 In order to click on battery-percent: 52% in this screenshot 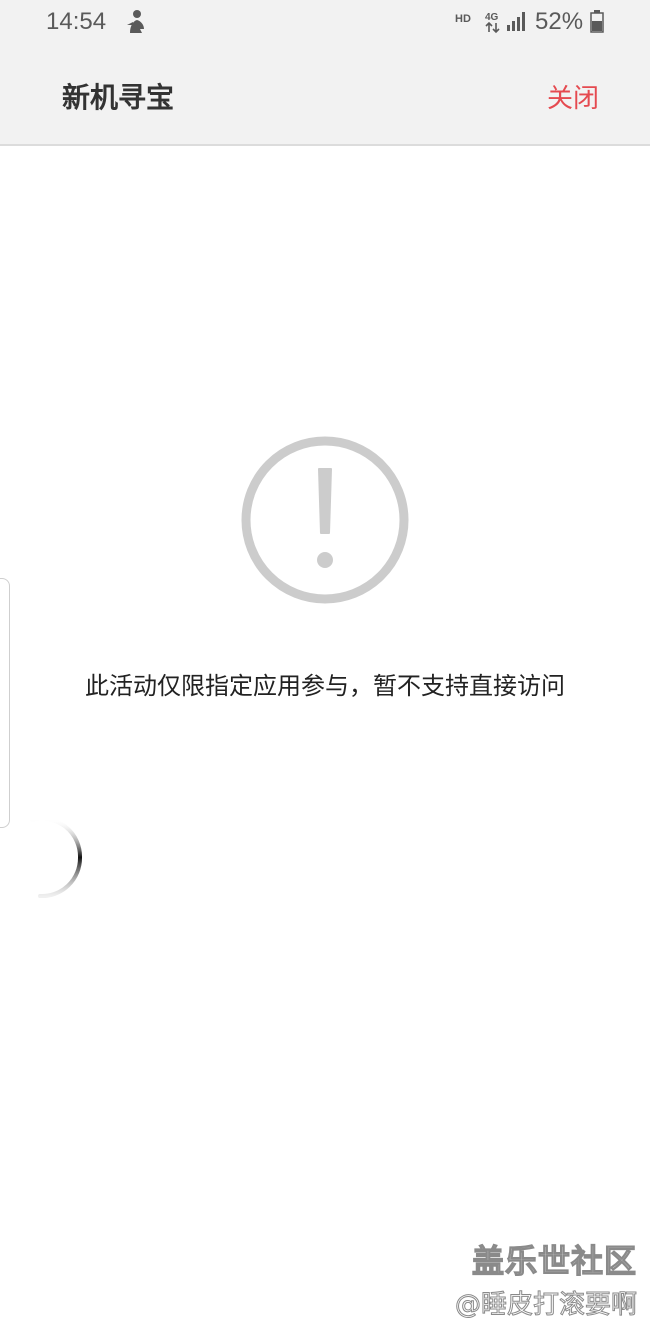, I will do `click(559, 21)`.